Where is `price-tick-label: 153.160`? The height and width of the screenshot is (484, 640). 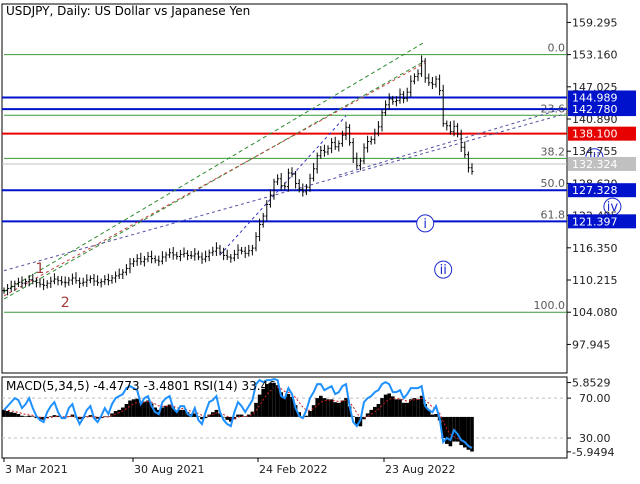
price-tick-label: 153.160 is located at coordinates (595, 55).